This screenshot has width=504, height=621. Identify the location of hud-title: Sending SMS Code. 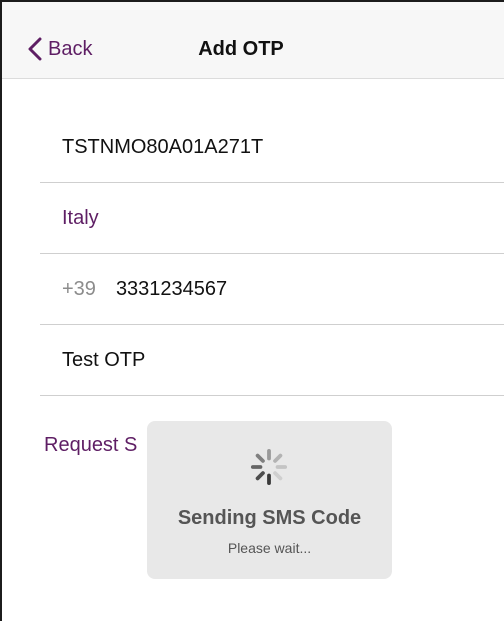
(269, 518).